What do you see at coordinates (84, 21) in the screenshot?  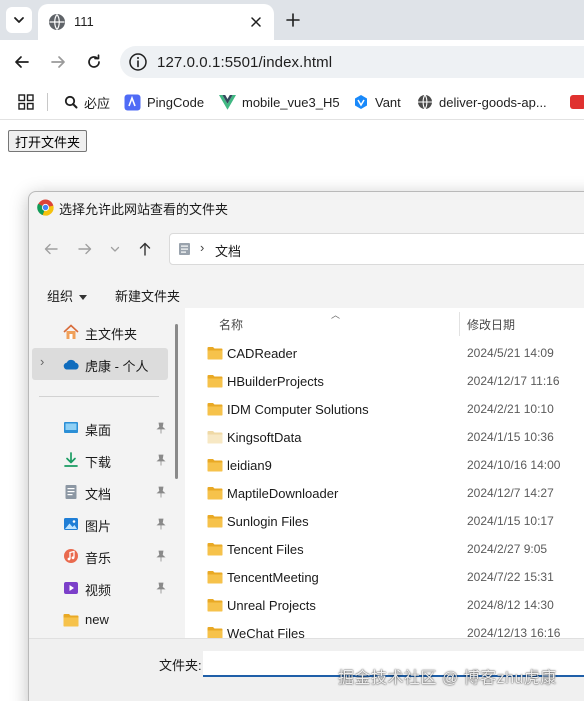 I see `tab-title: 111` at bounding box center [84, 21].